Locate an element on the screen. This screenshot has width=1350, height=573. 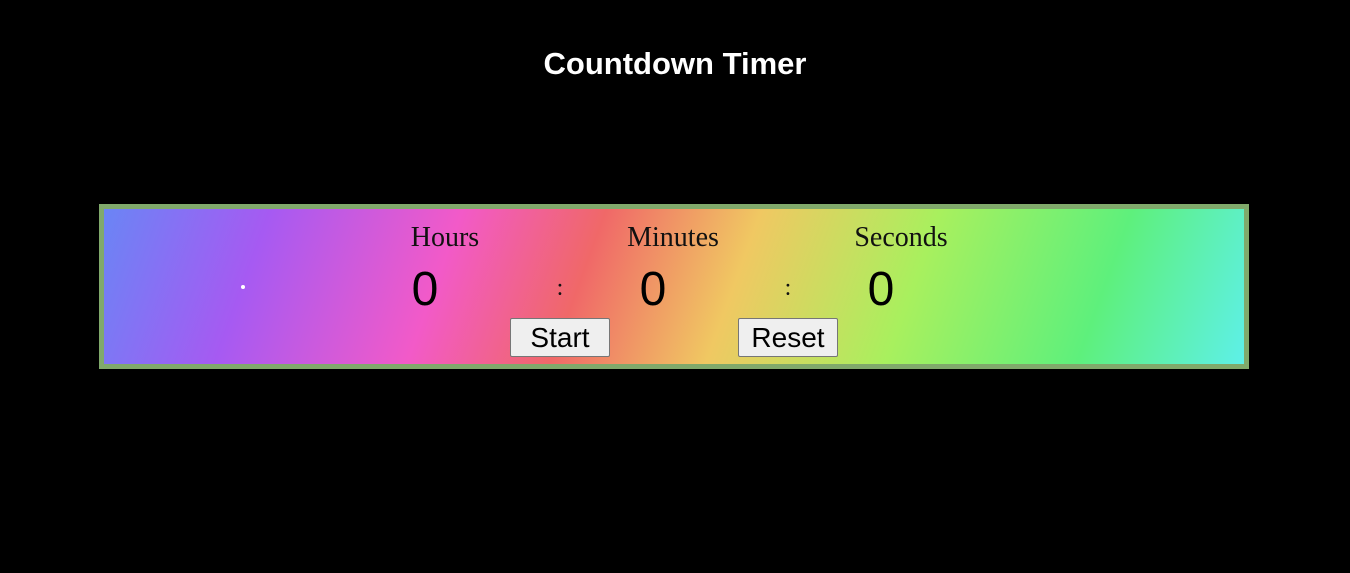
minutes-value: 0 is located at coordinates (653, 289).